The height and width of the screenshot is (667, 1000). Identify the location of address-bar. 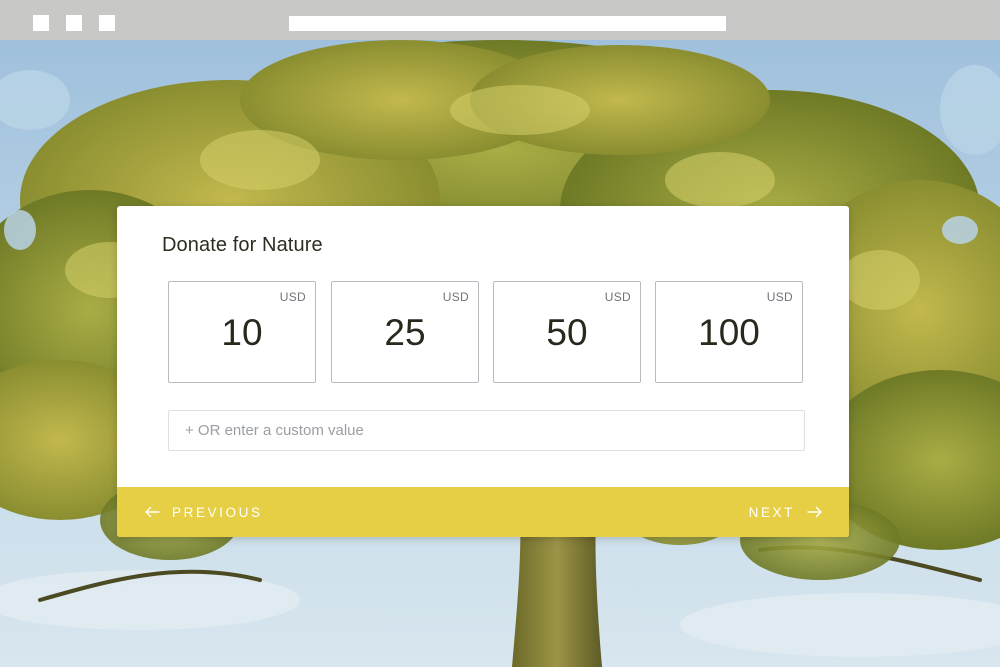
(507, 23).